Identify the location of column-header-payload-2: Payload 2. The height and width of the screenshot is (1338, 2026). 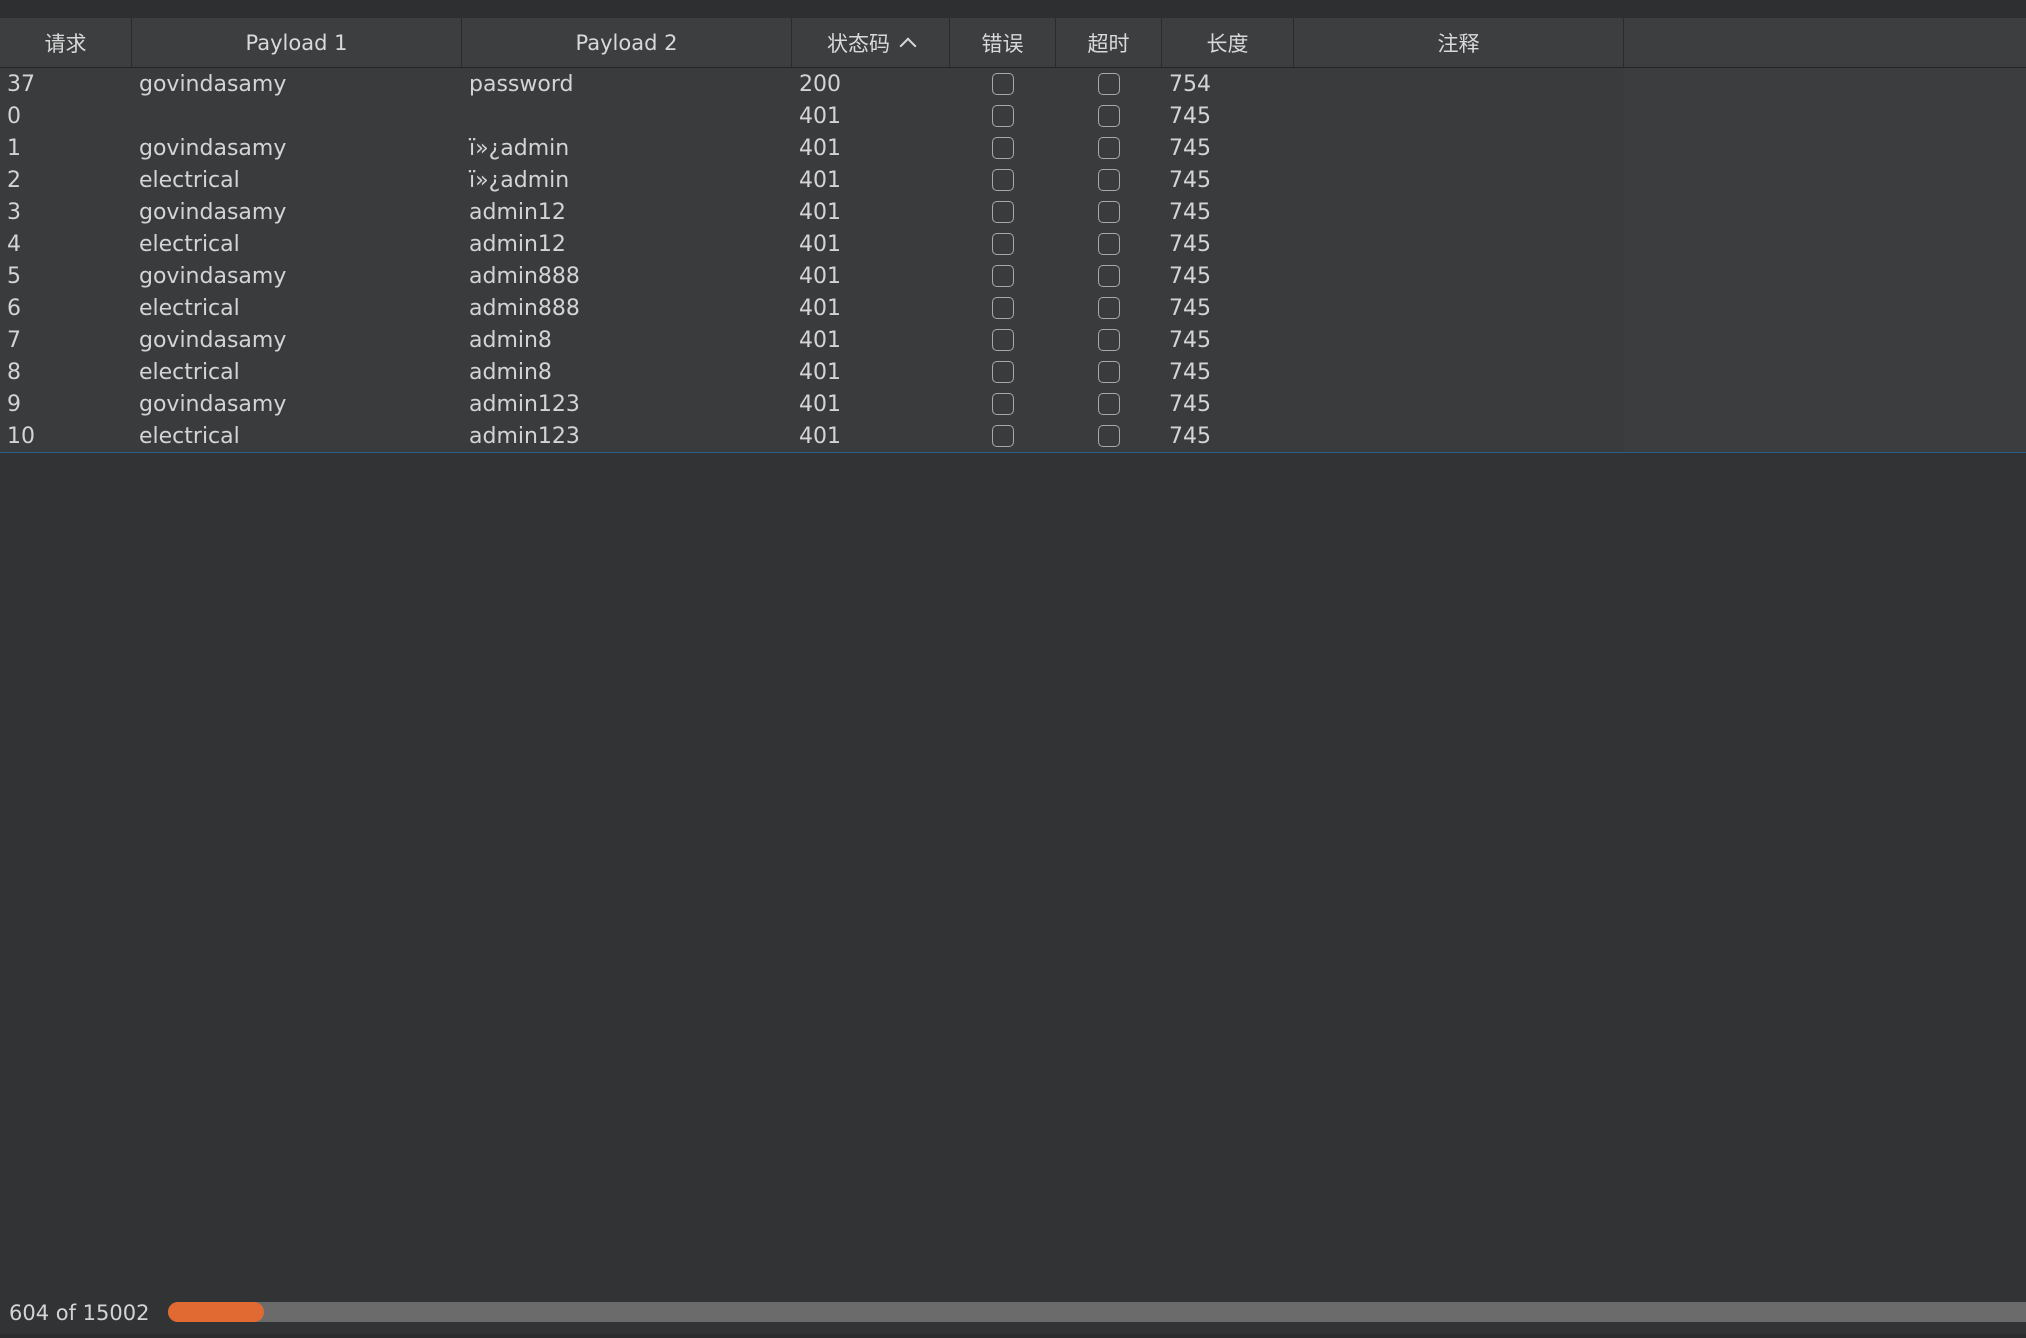
(627, 42).